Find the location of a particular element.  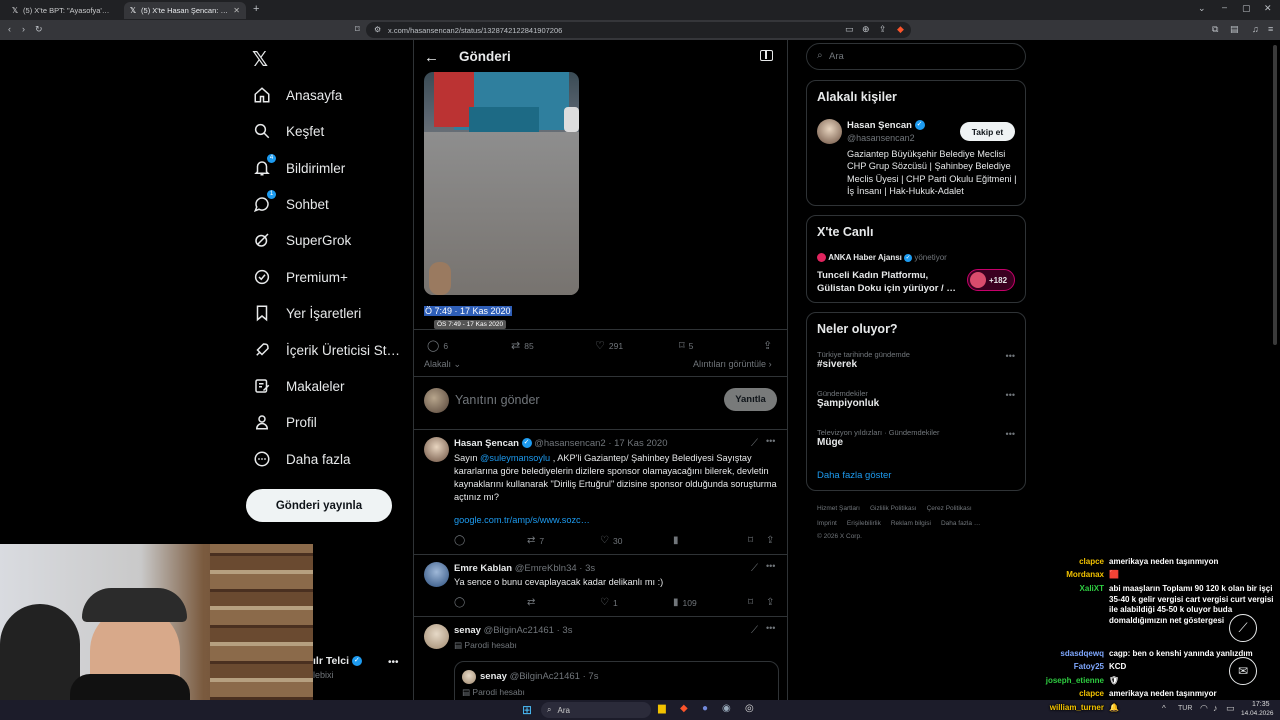

reply-handle: @BilginAc21461 is located at coordinates (519, 630).